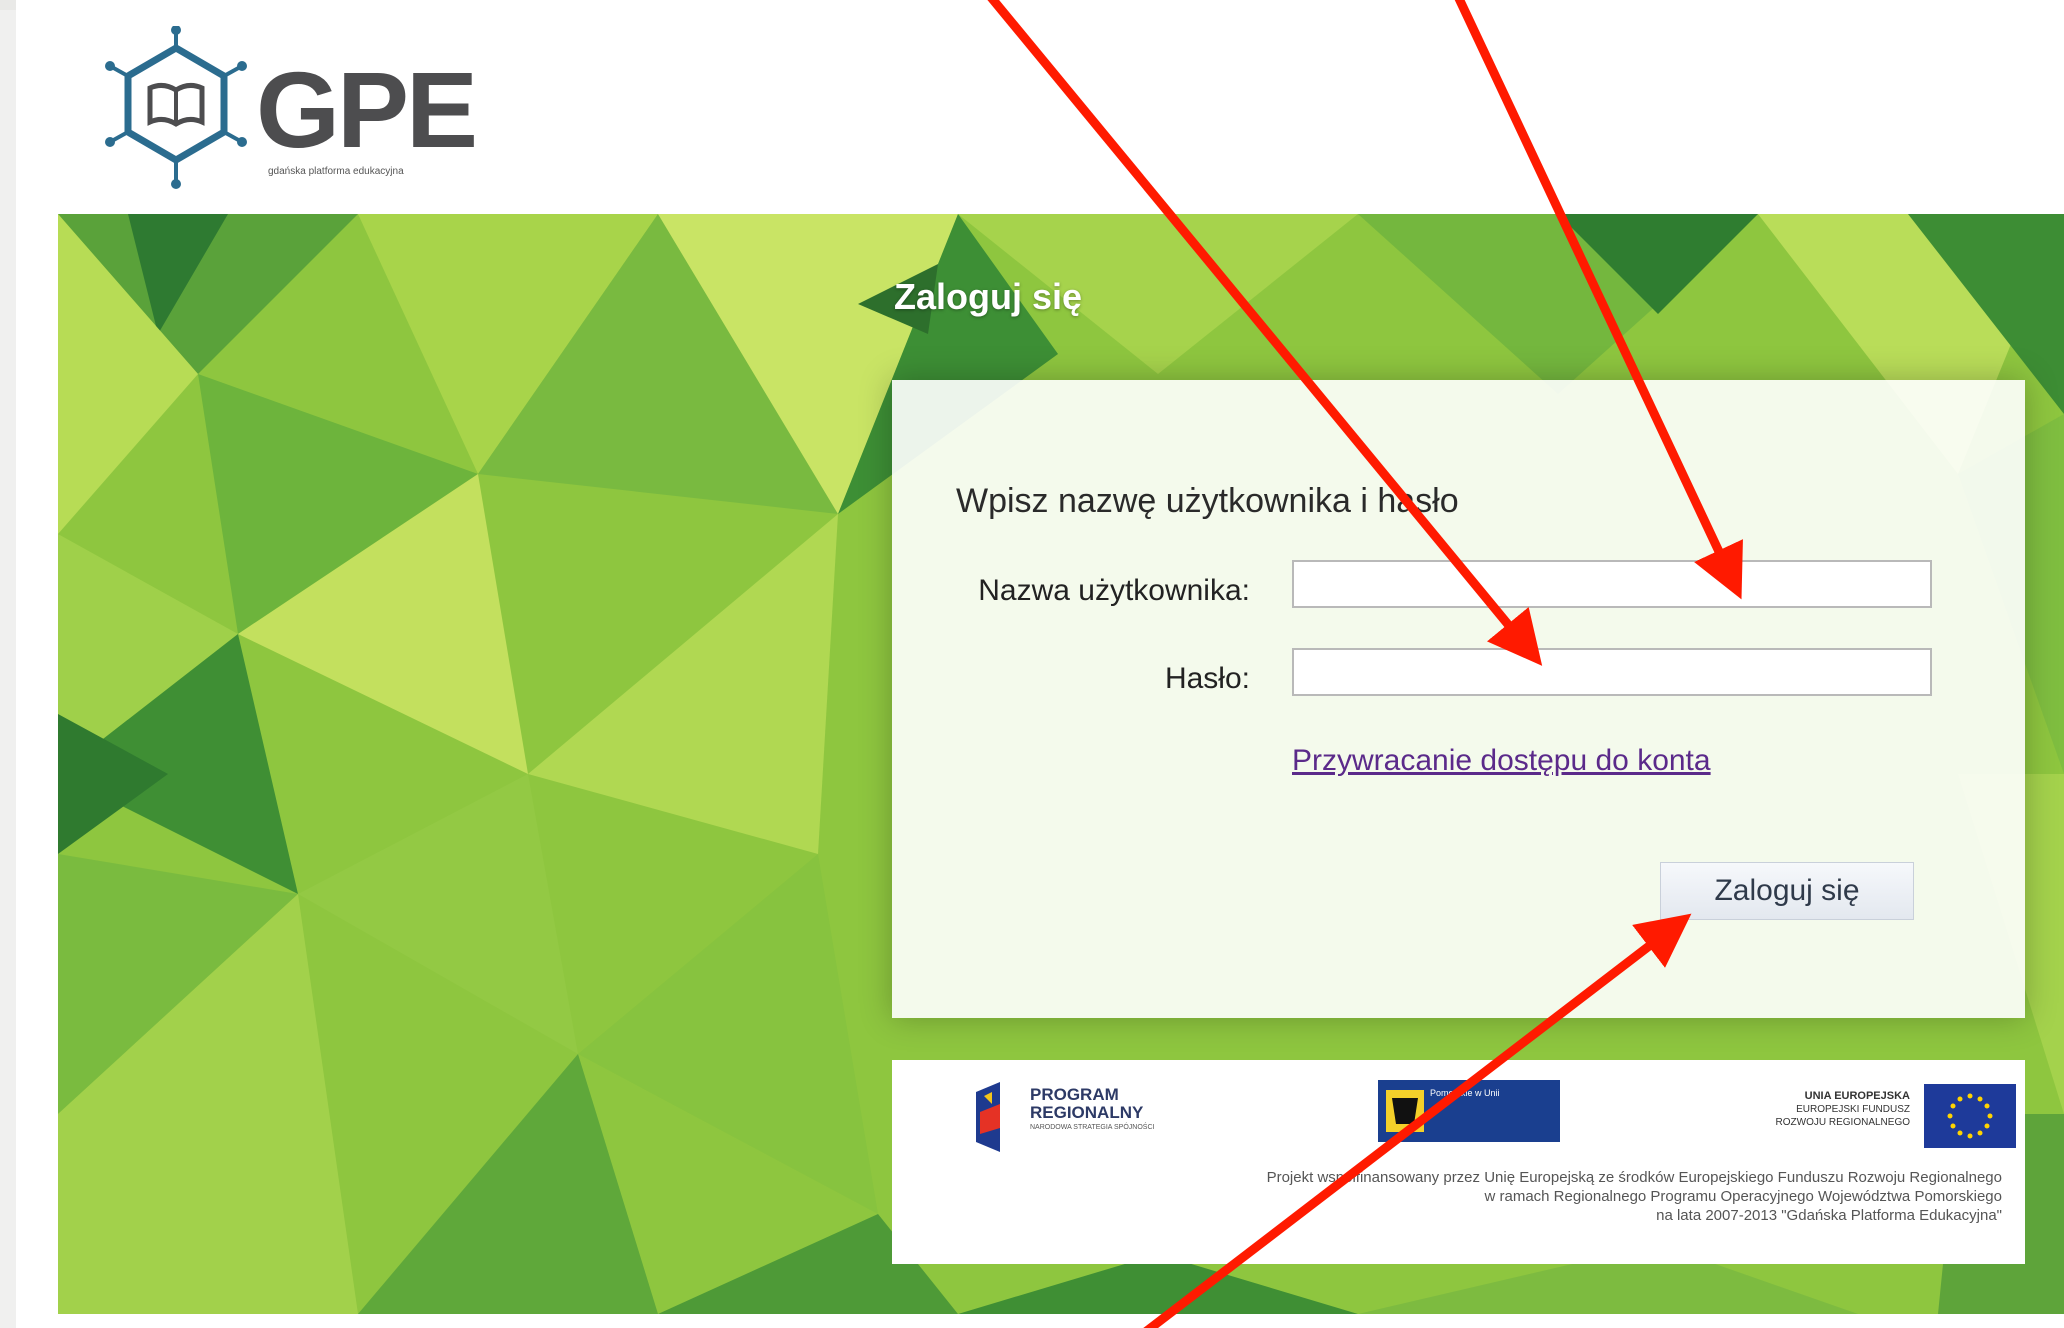  What do you see at coordinates (1465, 1093) in the screenshot?
I see `pomorskie-text: Pomorskie w Unii` at bounding box center [1465, 1093].